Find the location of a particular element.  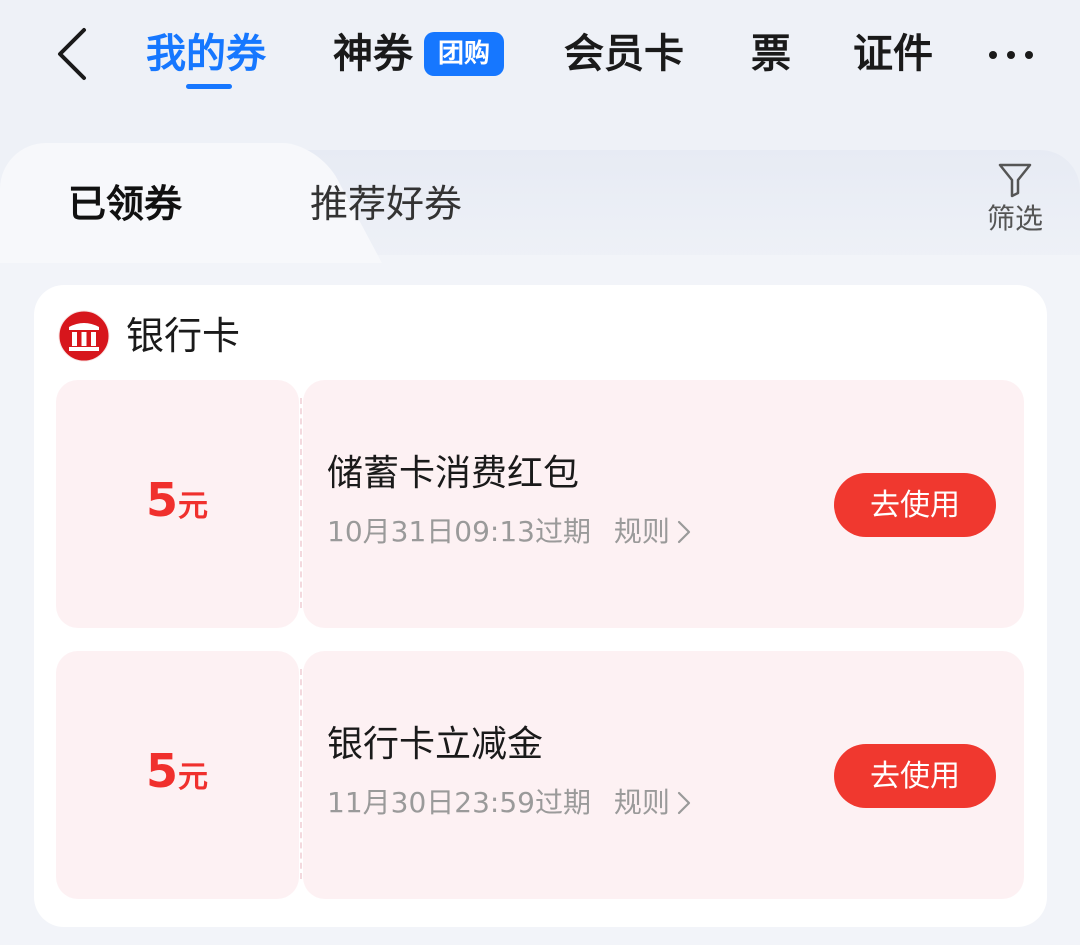

coupon-title: 银行卡立减金 is located at coordinates (435, 744).